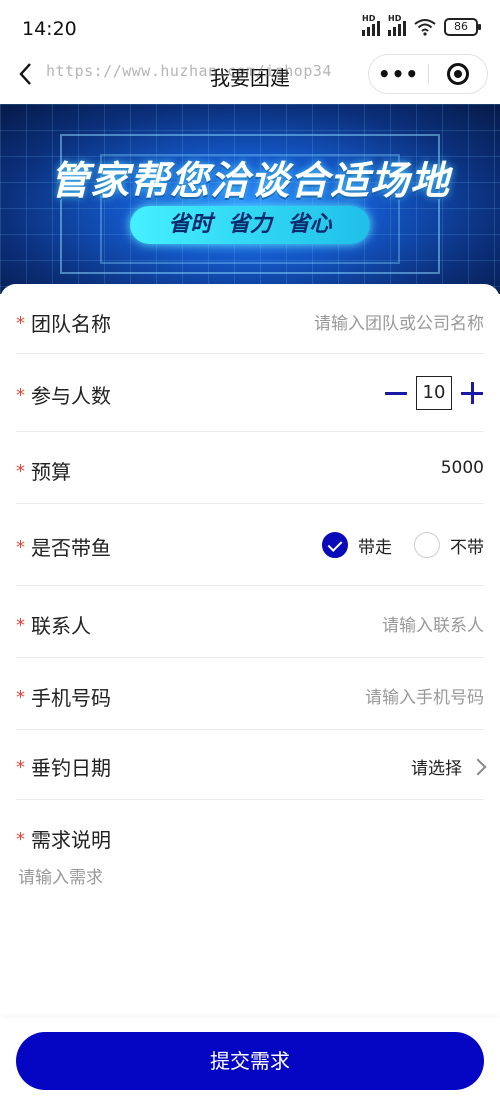  I want to click on contact-row: * 联系人 请输入联系人, so click(250, 622).